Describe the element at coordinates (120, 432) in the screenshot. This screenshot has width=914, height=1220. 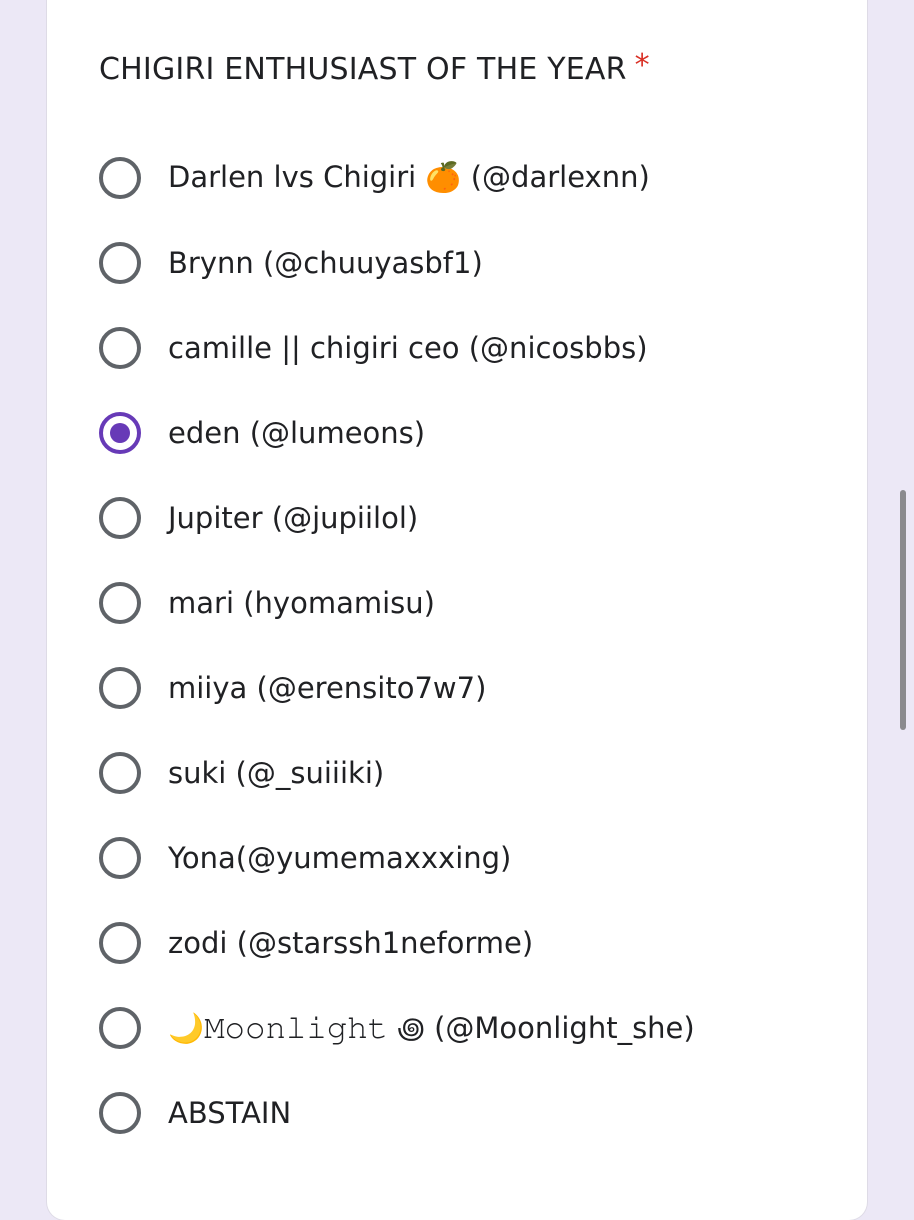
I see `radio-button-selected` at that location.